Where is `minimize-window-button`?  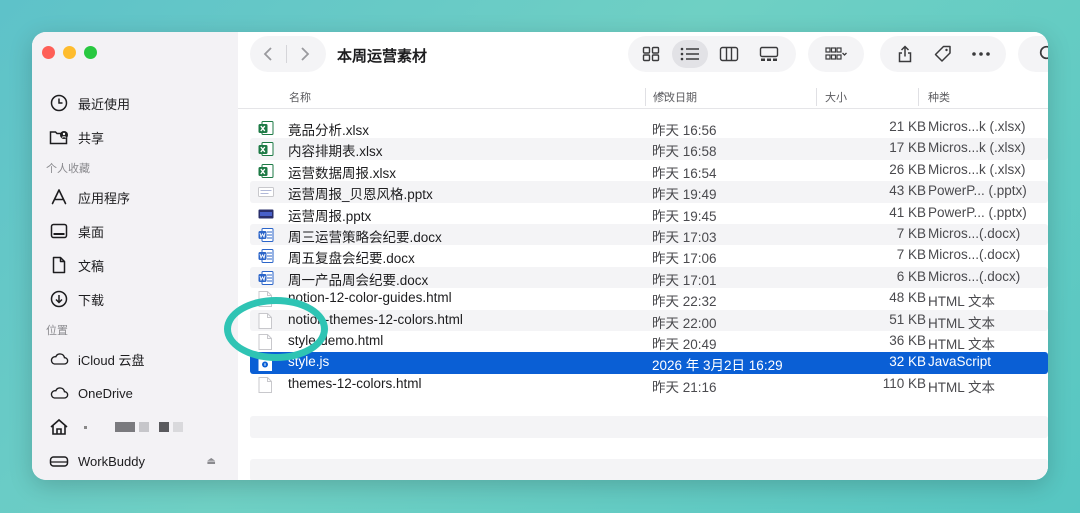
minimize-window-button is located at coordinates (69, 52).